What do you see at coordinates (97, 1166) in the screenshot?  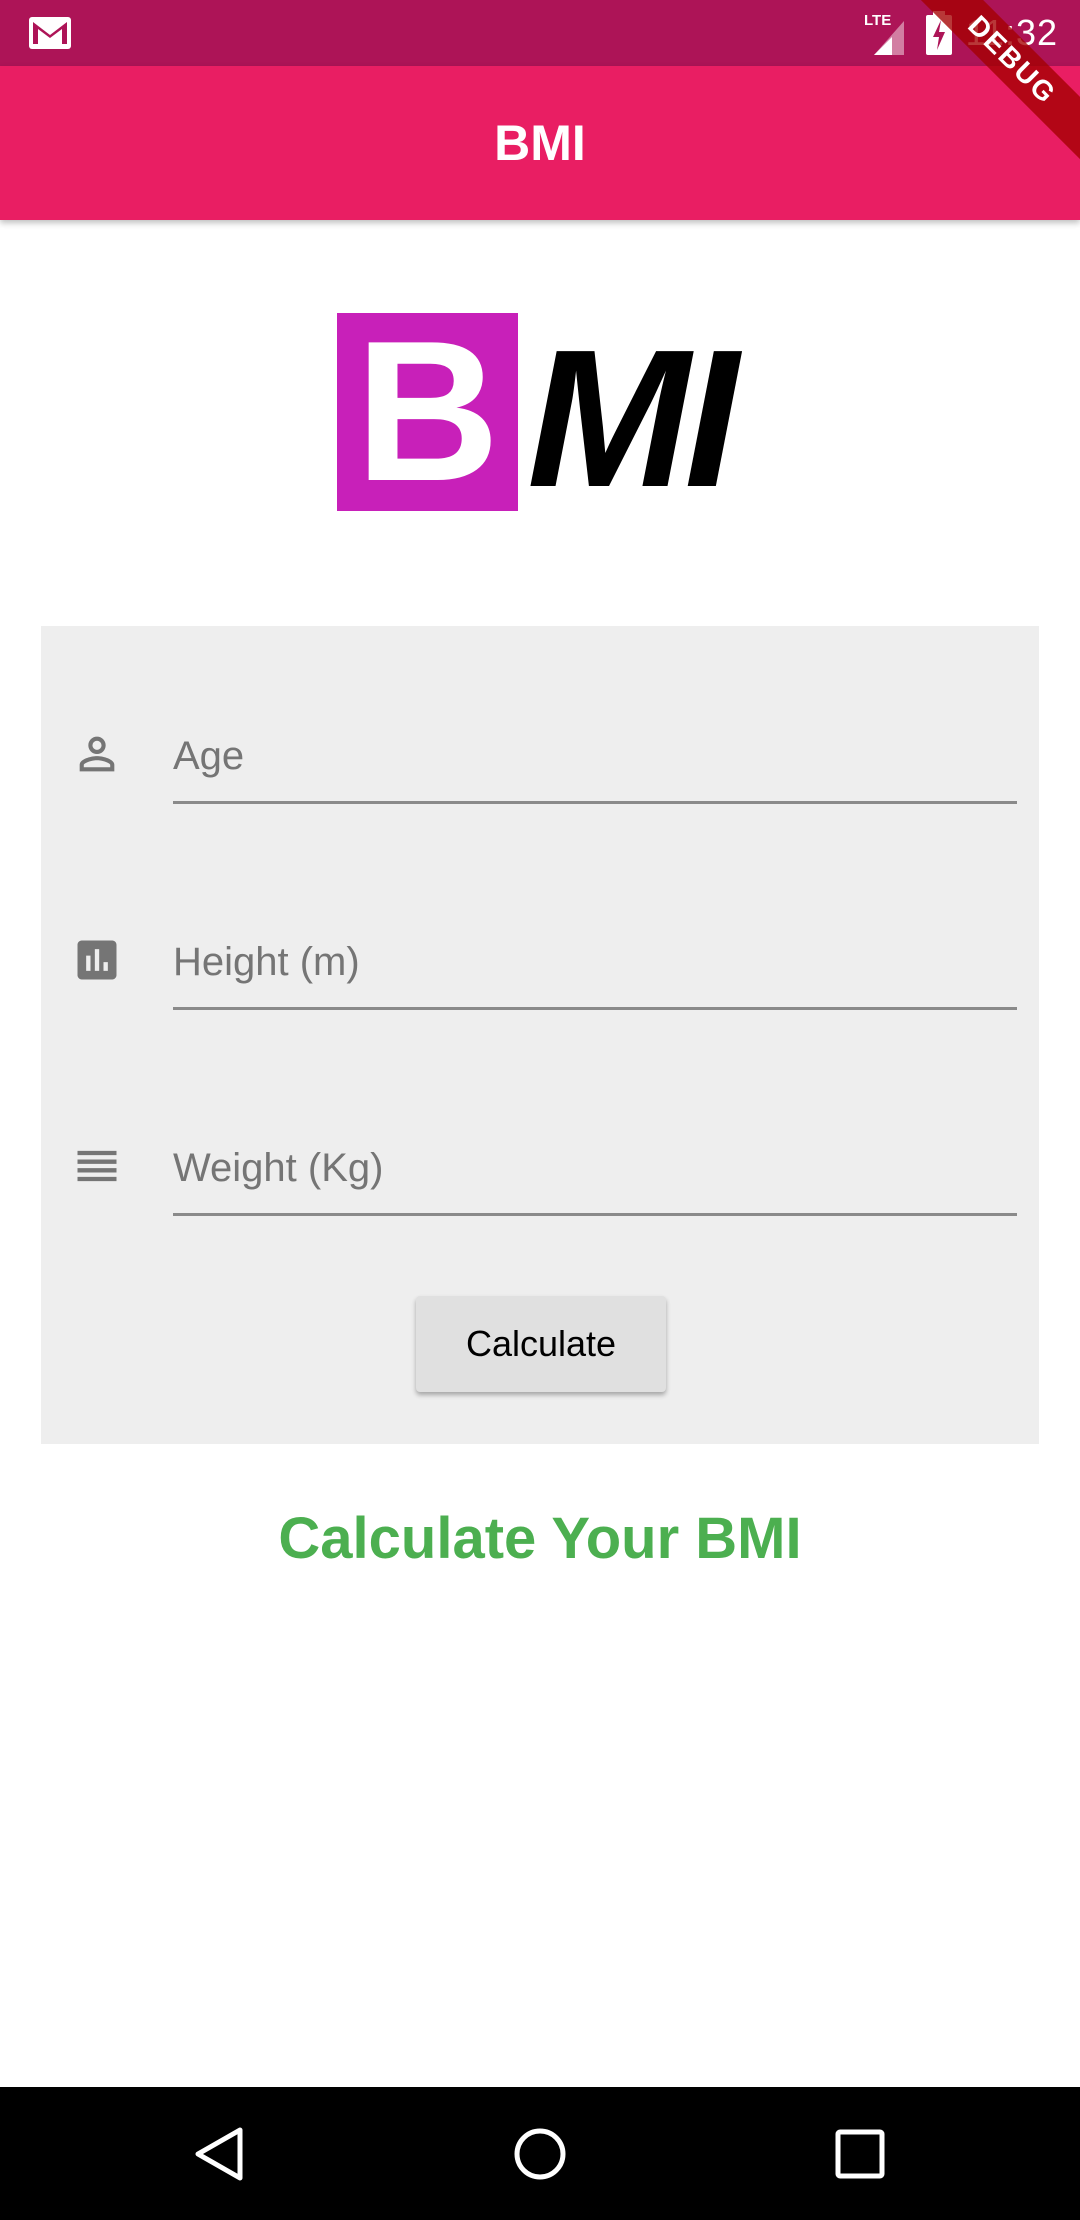 I see `lines-icon` at bounding box center [97, 1166].